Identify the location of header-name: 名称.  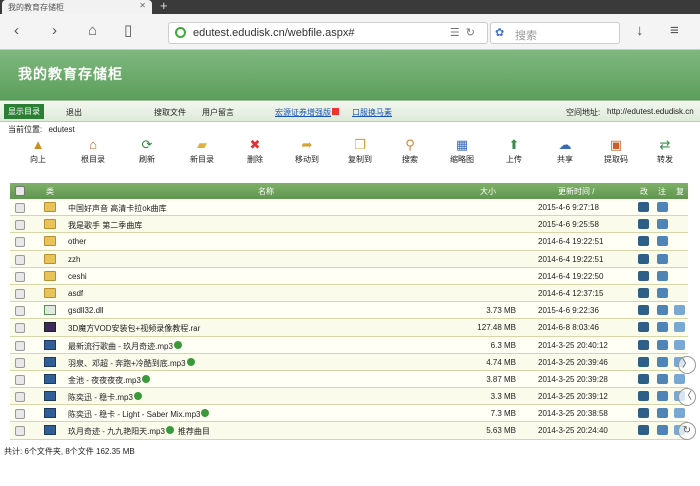
(266, 191).